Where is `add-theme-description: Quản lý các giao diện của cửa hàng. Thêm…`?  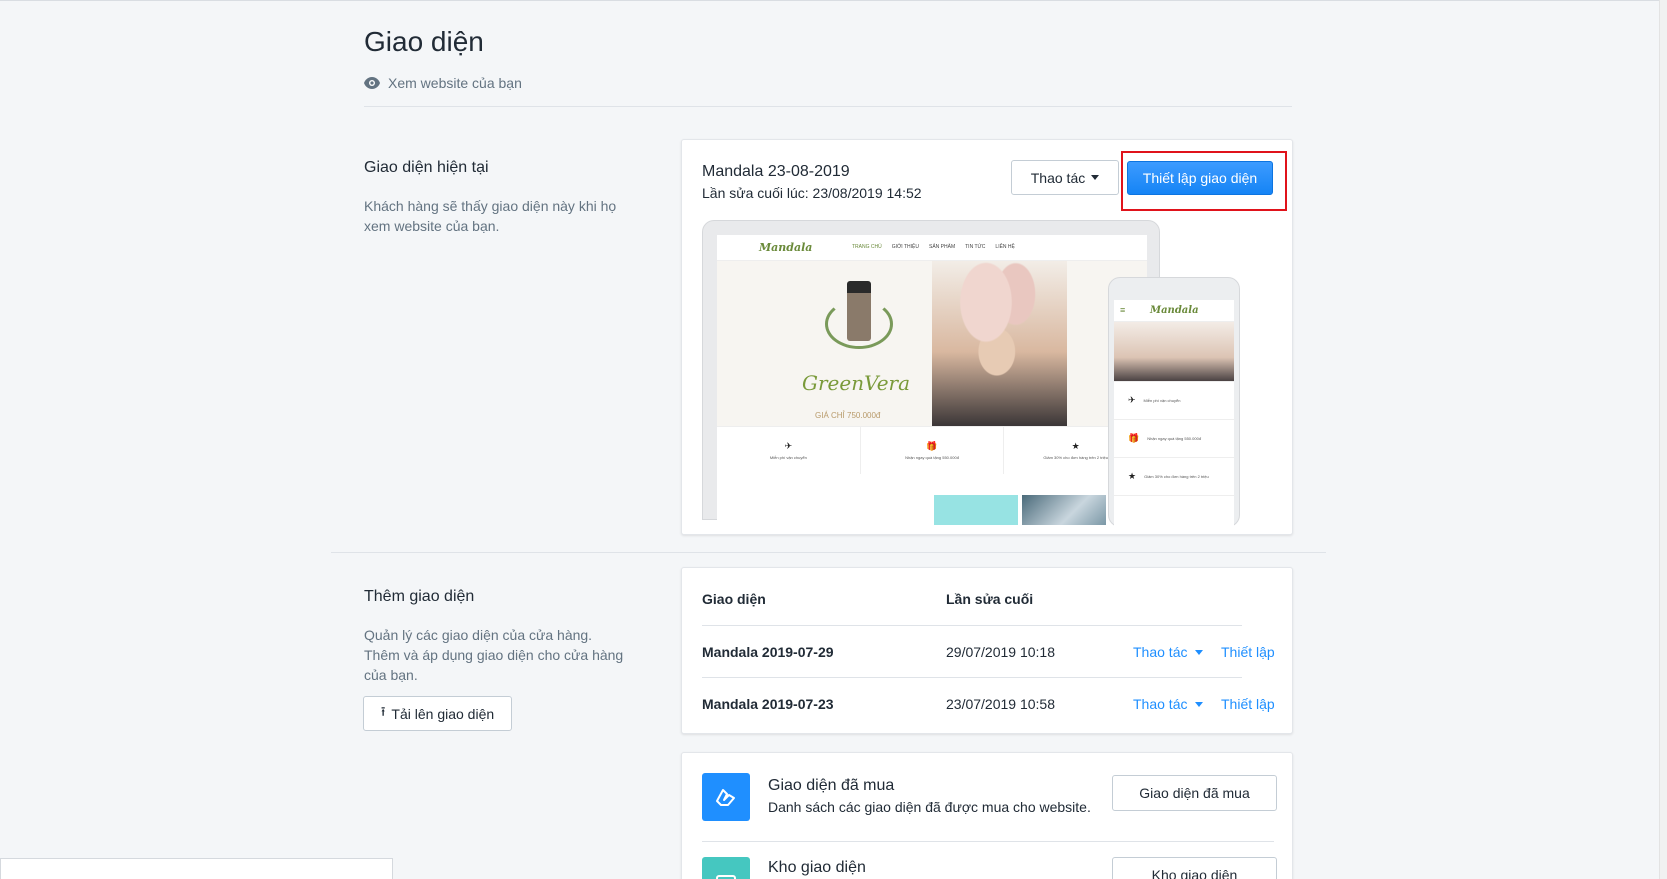 add-theme-description: Quản lý các giao diện của cửa hàng. Thêm… is located at coordinates (494, 655).